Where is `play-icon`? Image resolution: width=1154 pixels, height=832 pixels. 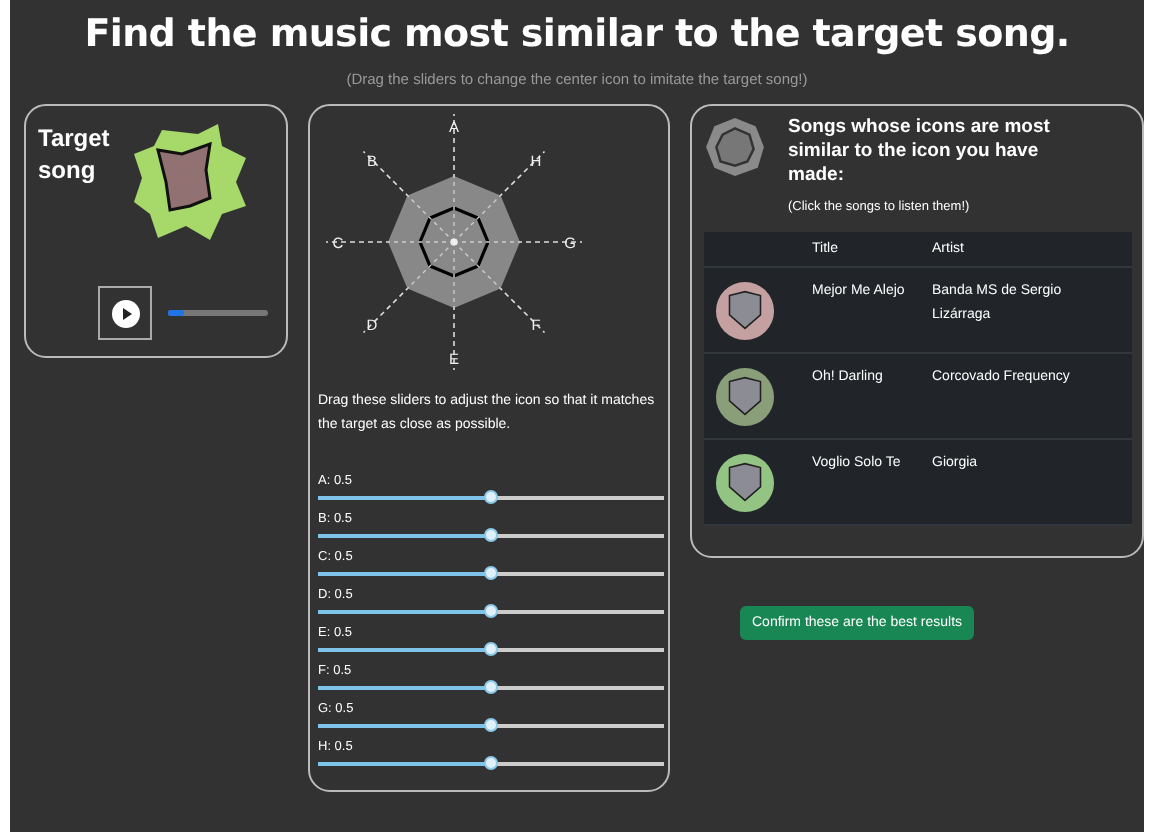 play-icon is located at coordinates (125, 313).